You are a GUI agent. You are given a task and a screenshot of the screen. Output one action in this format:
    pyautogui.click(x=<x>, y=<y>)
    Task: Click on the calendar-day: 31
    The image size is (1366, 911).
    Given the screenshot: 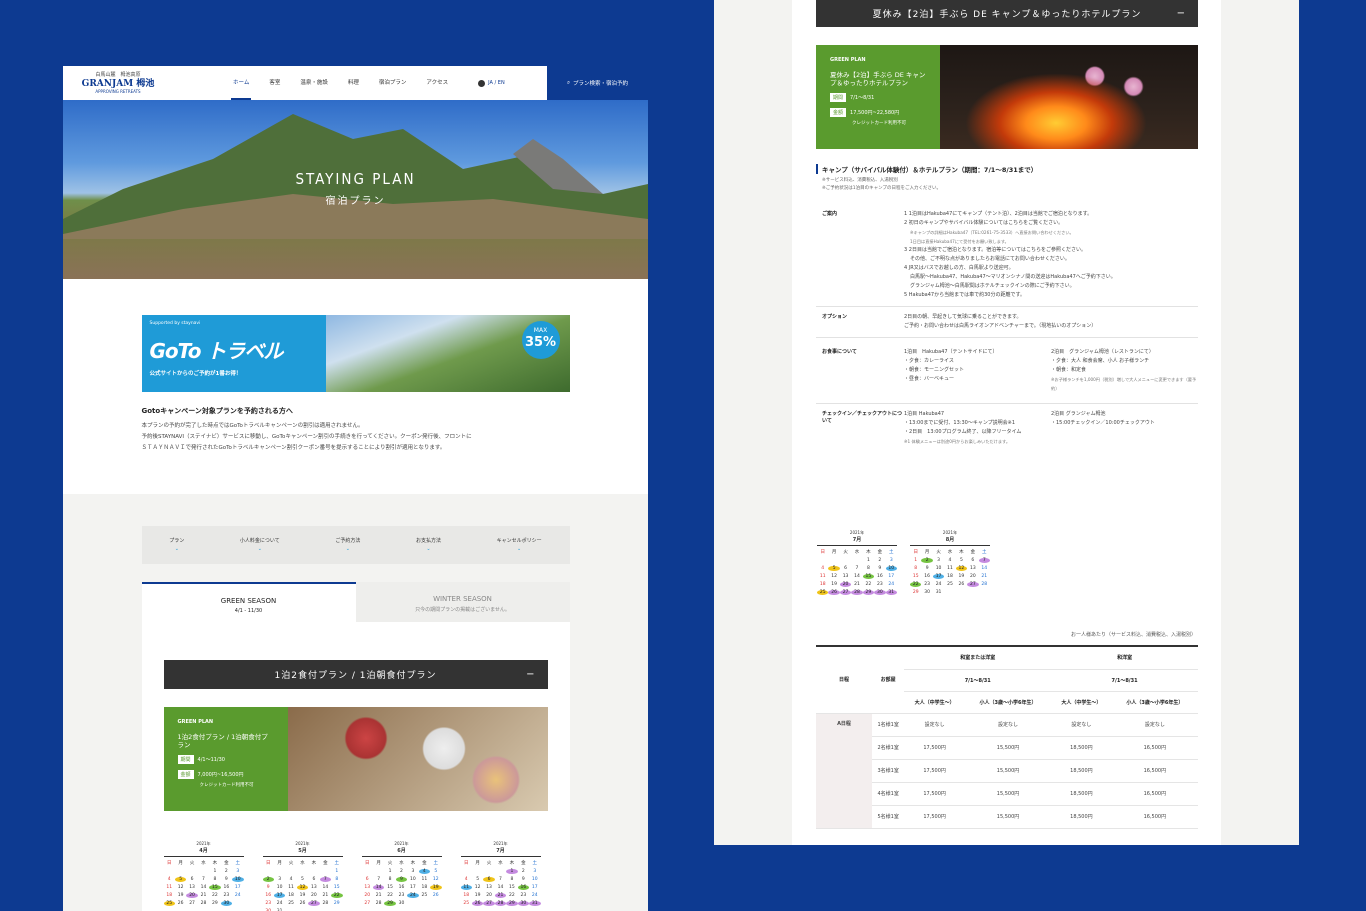 What is the action you would take?
    pyautogui.click(x=535, y=903)
    